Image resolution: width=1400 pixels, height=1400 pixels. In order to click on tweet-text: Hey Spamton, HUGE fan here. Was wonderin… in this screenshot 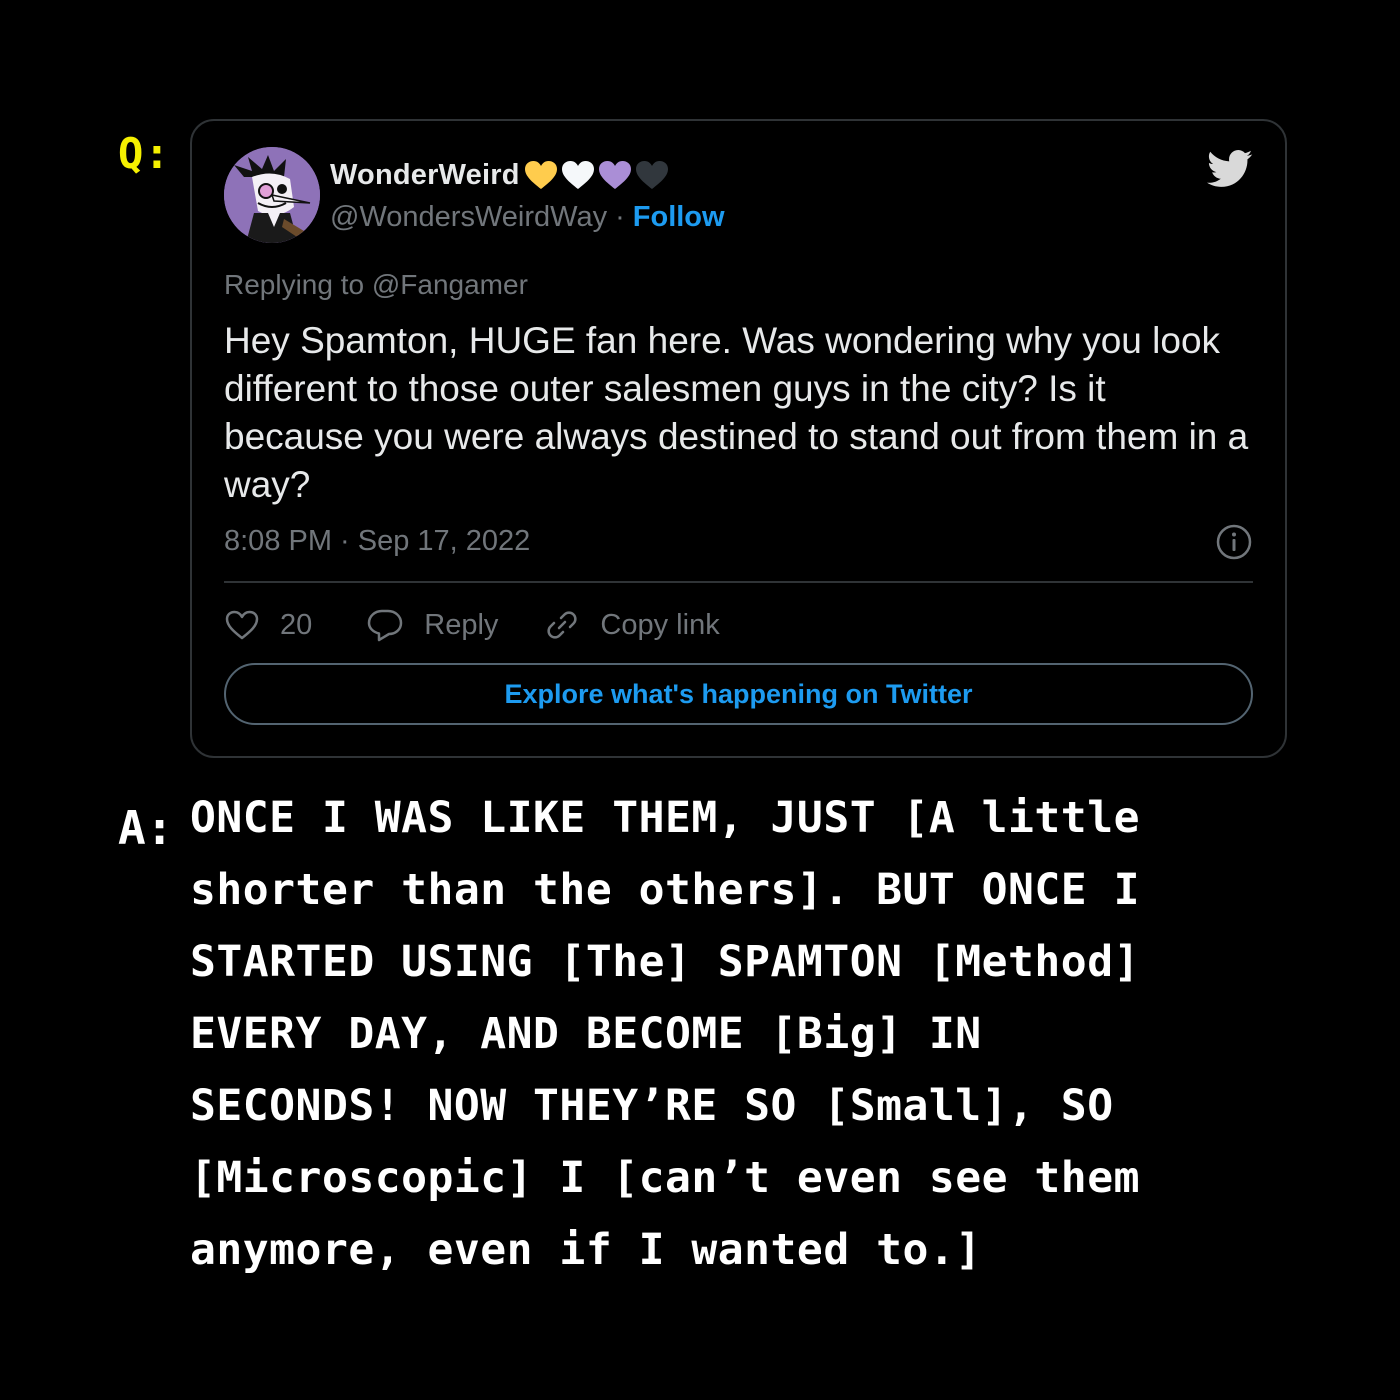, I will do `click(736, 412)`.